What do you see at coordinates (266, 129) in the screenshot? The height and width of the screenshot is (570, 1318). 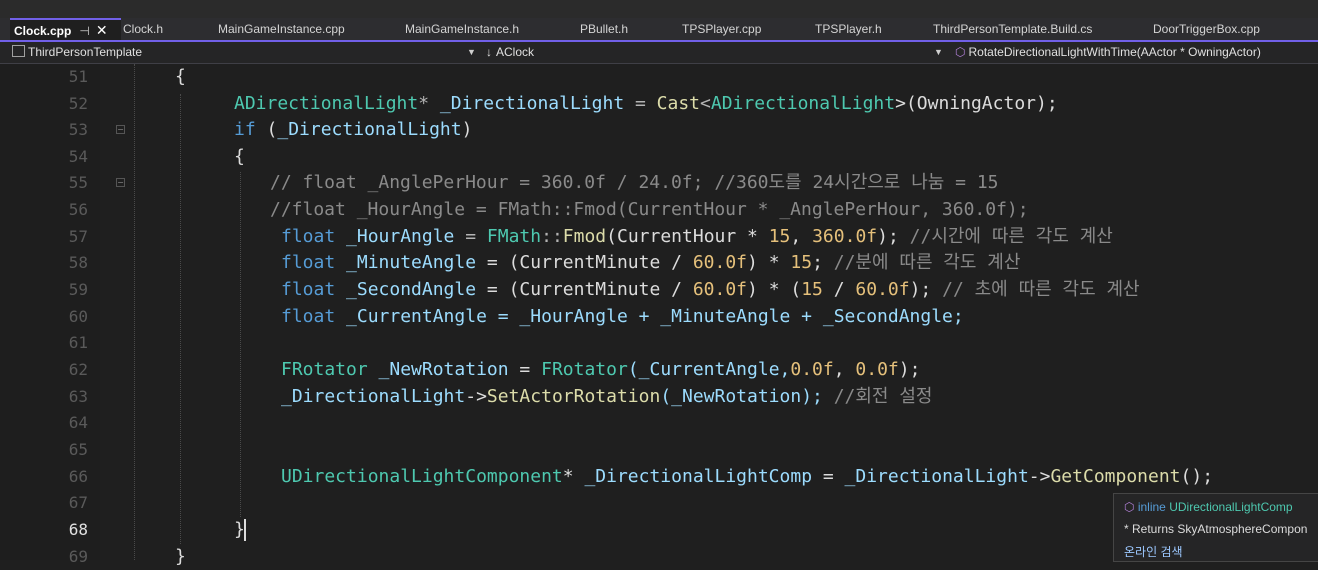 I see `token: (` at bounding box center [266, 129].